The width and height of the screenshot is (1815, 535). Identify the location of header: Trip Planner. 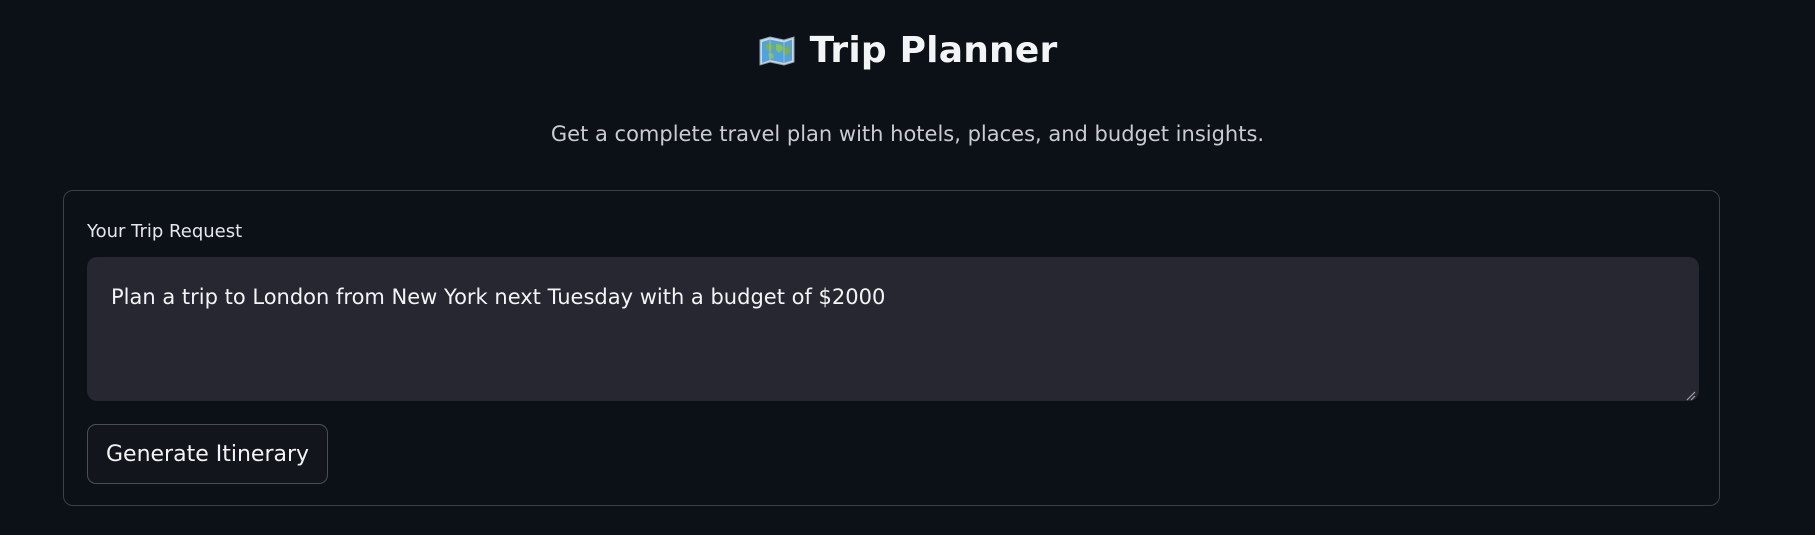
(907, 50).